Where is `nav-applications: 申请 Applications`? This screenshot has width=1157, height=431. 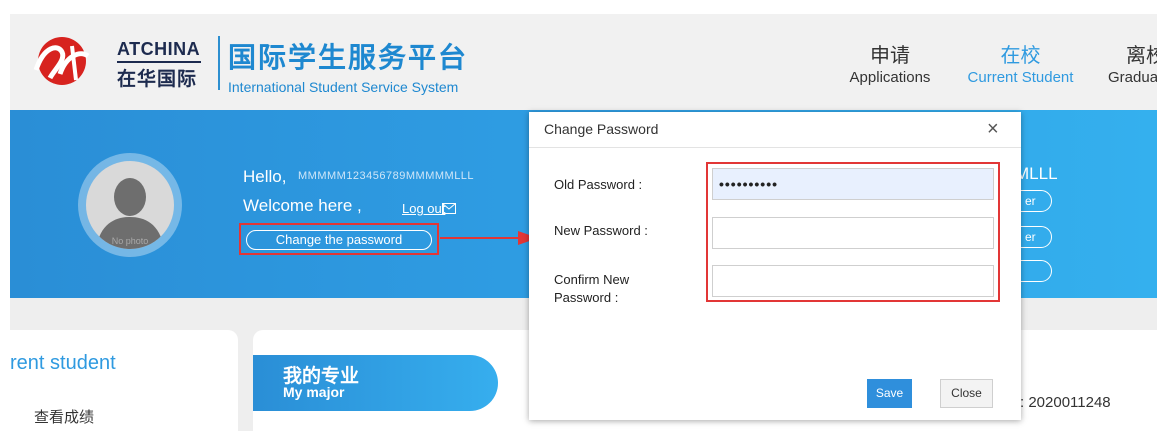
nav-applications: 申请 Applications is located at coordinates (890, 66).